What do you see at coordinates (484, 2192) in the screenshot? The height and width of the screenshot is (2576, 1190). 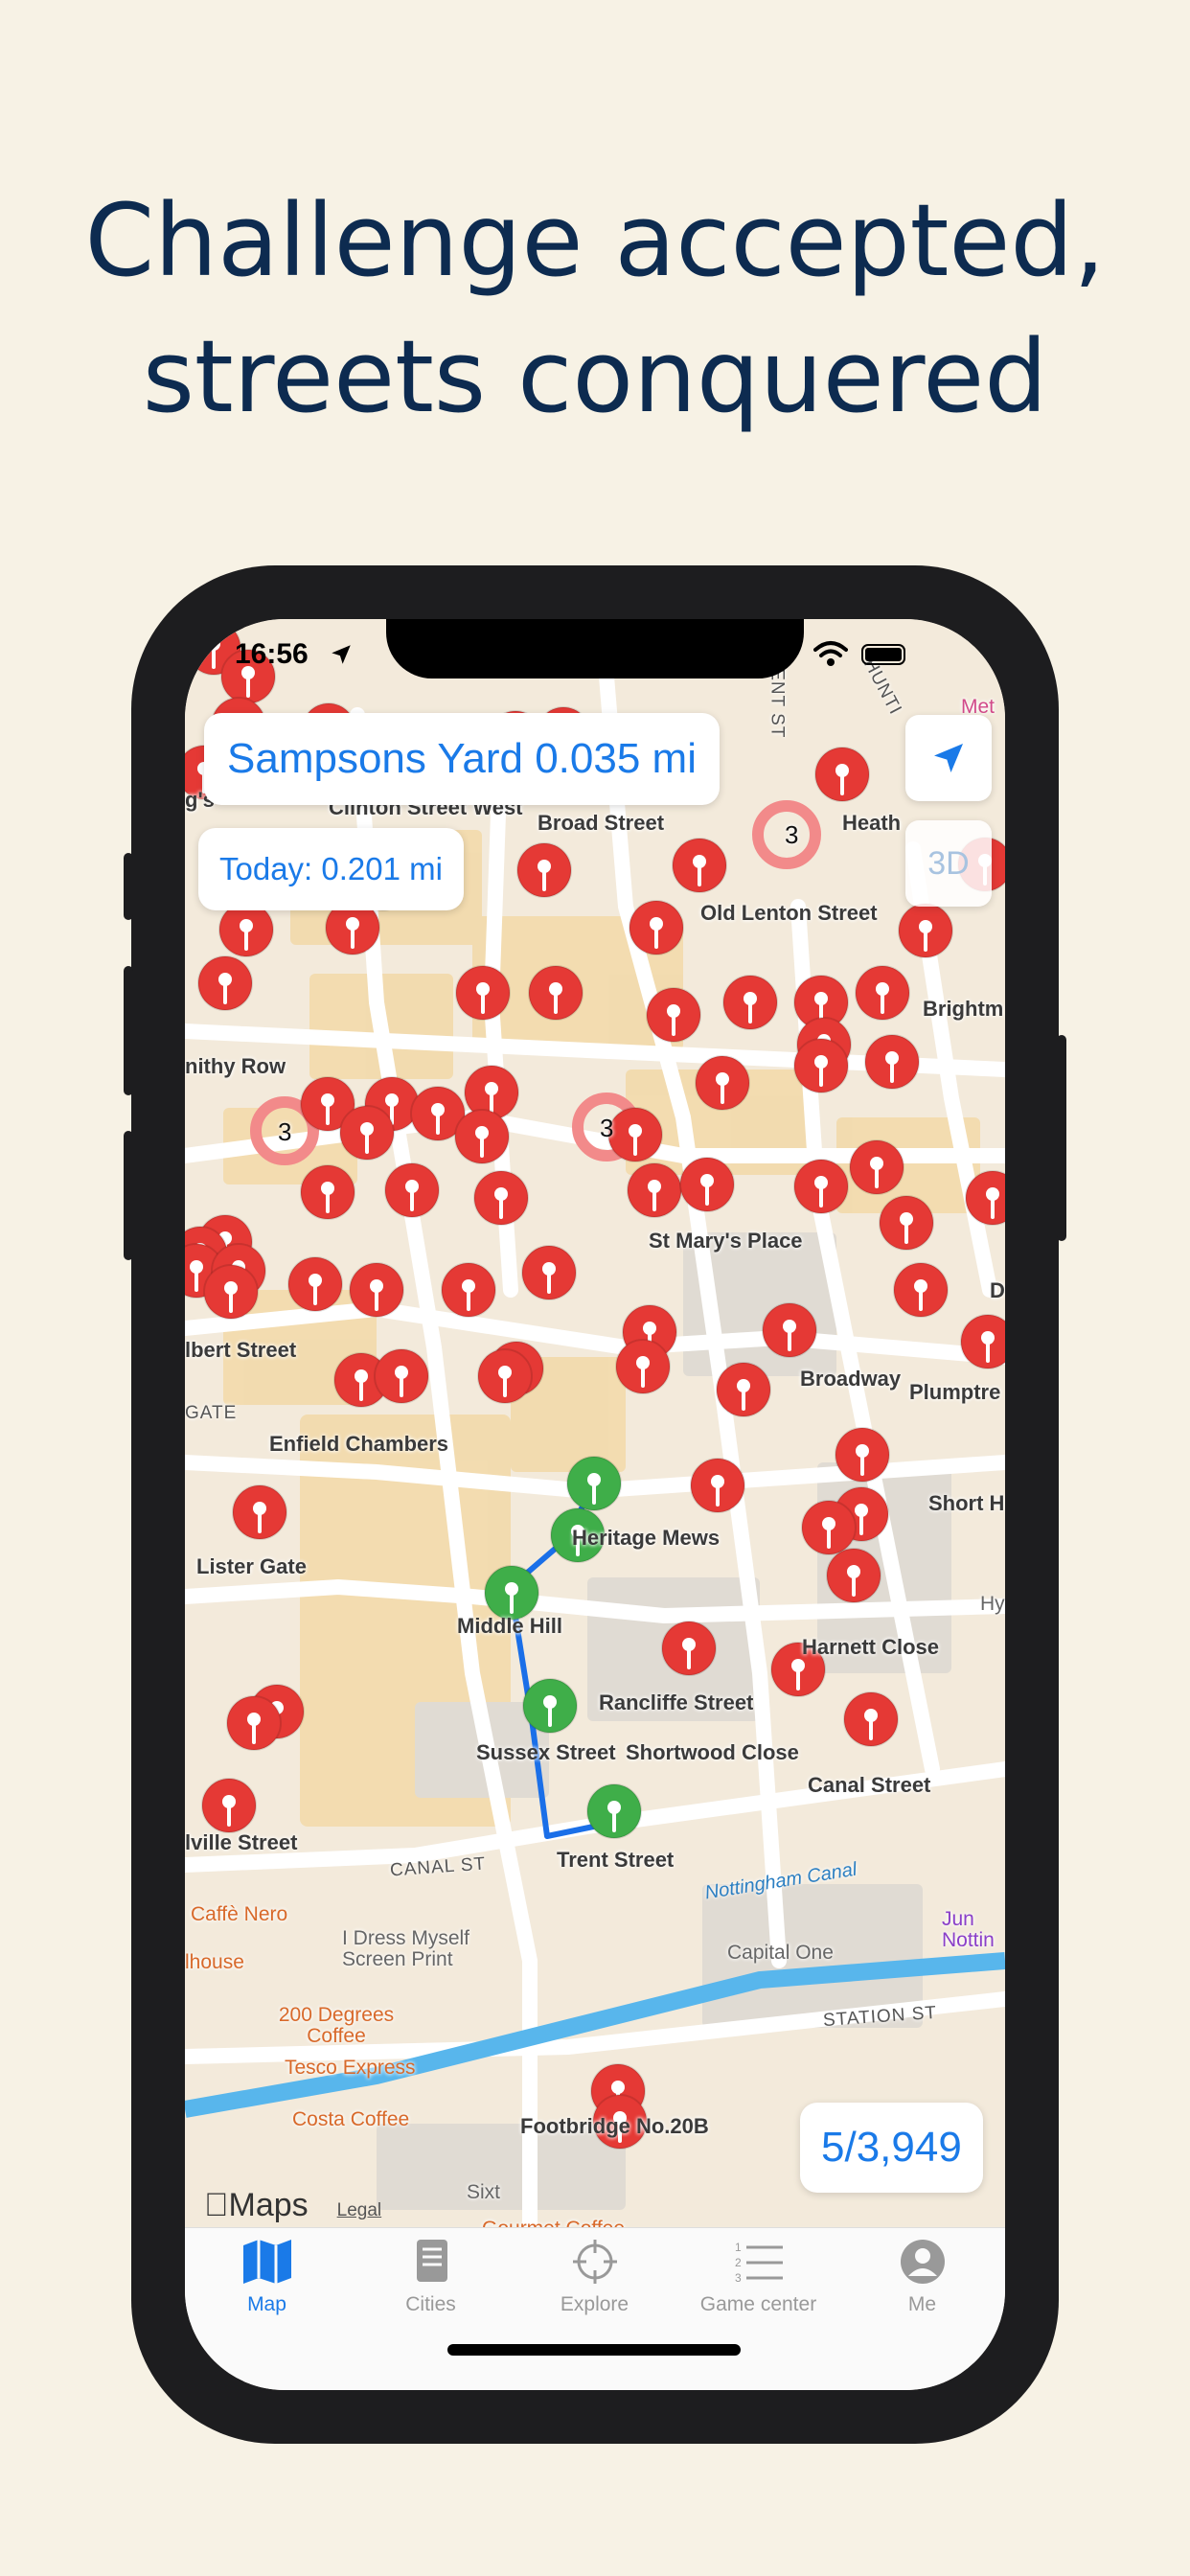 I see `poi-label: Sixt` at bounding box center [484, 2192].